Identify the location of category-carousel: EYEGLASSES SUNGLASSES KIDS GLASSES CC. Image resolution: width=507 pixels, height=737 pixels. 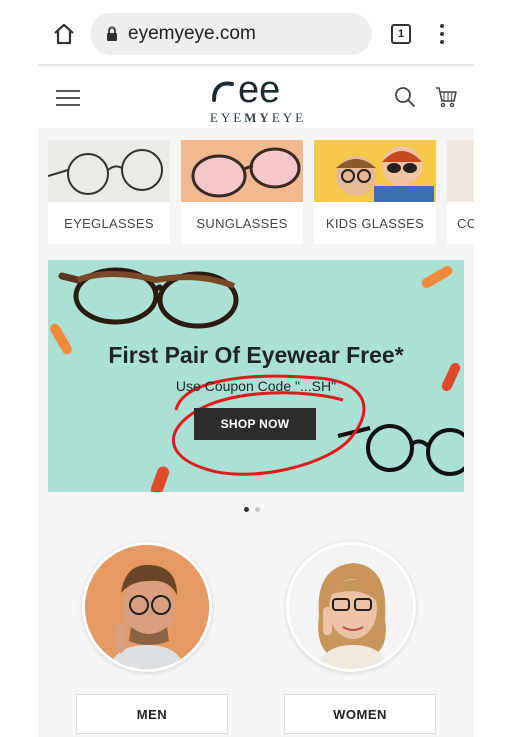
(261, 192).